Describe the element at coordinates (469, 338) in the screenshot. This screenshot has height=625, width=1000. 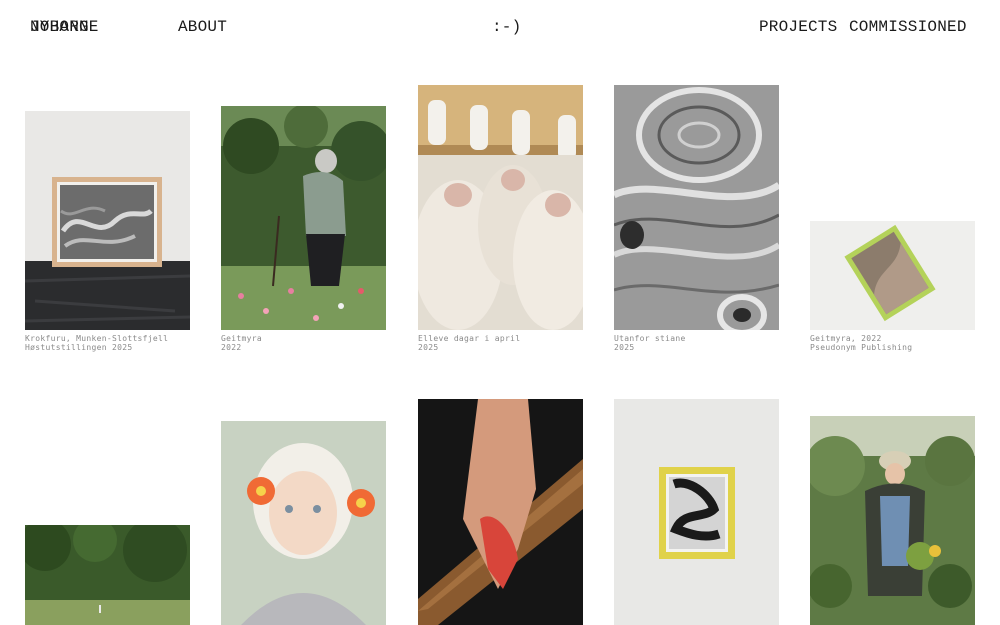
I see `caption-title: Elleve dagar i april` at that location.